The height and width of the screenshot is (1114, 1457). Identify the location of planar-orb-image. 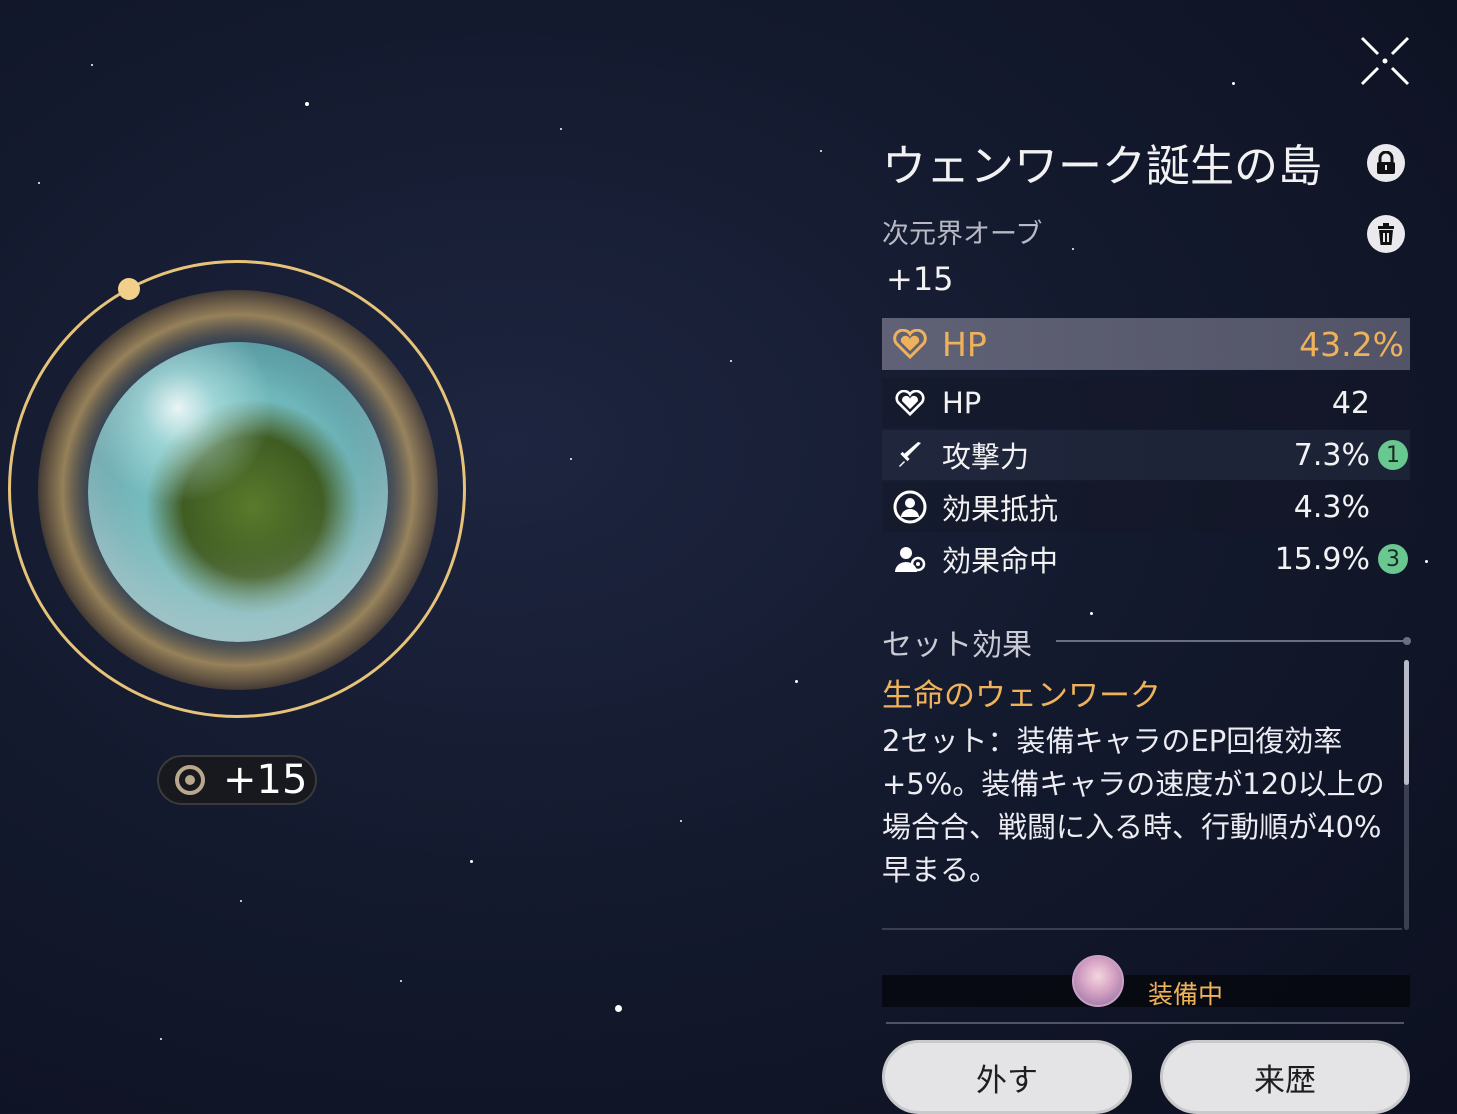
(238, 492).